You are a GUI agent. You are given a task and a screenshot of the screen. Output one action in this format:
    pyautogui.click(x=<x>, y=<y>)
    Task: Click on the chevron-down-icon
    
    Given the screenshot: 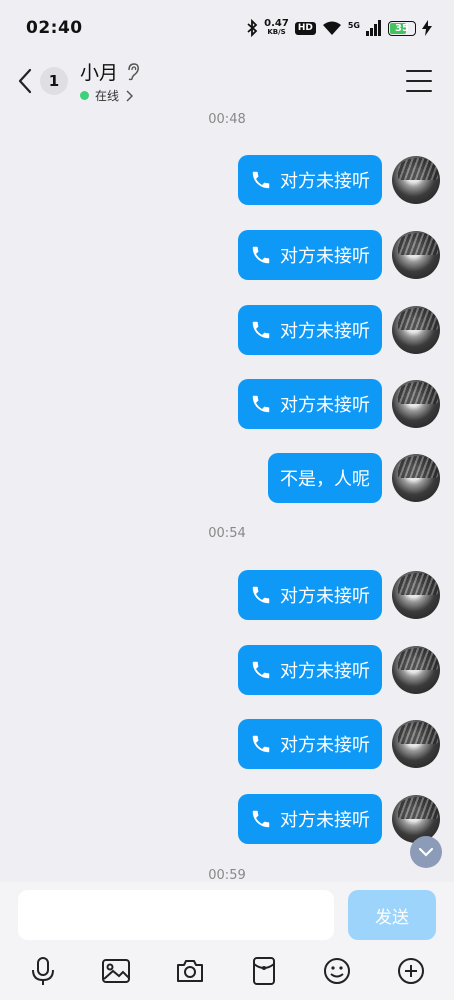 What is the action you would take?
    pyautogui.click(x=426, y=852)
    